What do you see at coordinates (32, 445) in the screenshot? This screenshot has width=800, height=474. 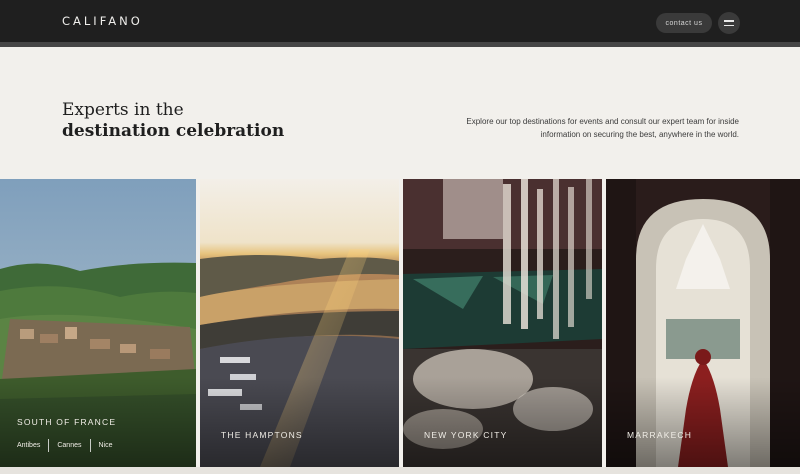 I see `city-link-antibes: Antibes` at bounding box center [32, 445].